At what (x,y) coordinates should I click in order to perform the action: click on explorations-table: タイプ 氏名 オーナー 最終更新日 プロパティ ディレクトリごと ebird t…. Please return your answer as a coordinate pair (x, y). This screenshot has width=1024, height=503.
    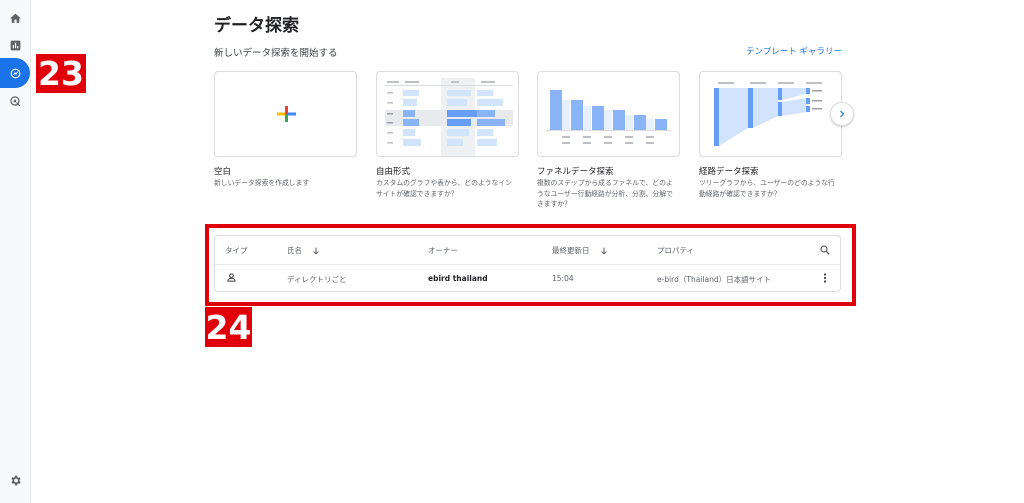
    Looking at the image, I should click on (527, 263).